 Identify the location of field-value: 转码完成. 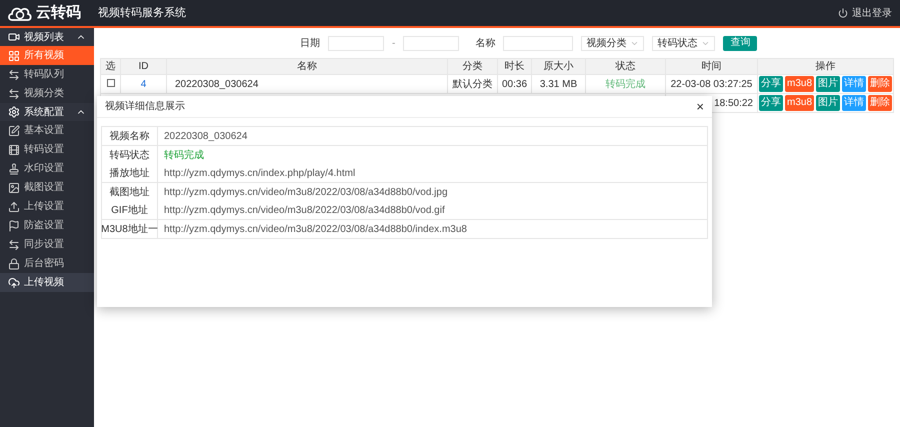
(184, 155).